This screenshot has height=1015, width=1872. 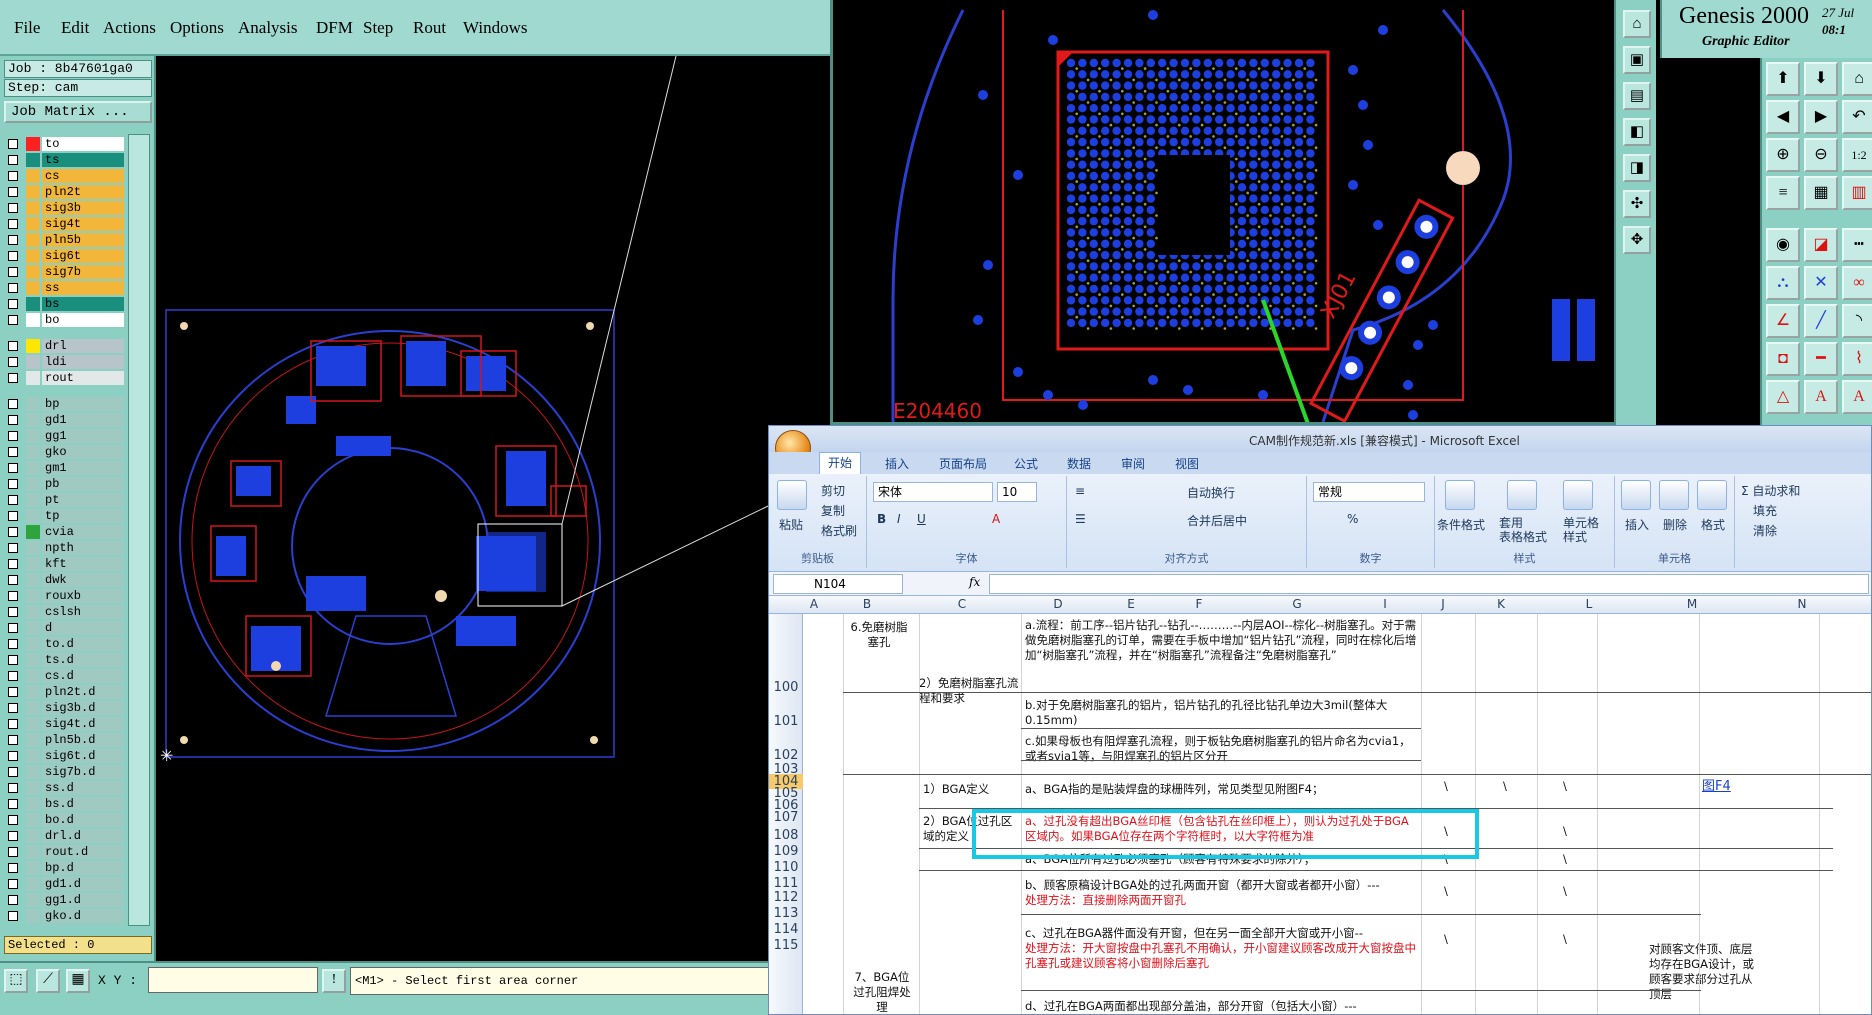 What do you see at coordinates (1080, 491) in the screenshot?
I see `align-top-icon: ≡` at bounding box center [1080, 491].